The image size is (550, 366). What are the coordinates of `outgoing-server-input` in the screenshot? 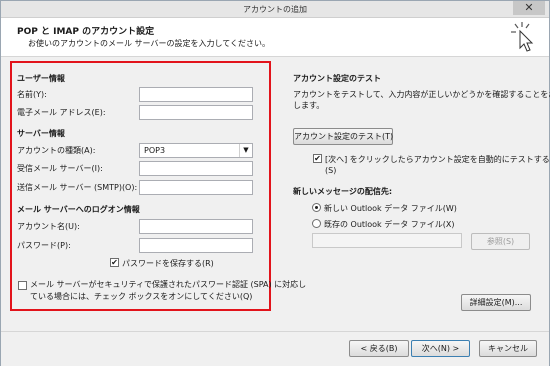 It's located at (196, 187).